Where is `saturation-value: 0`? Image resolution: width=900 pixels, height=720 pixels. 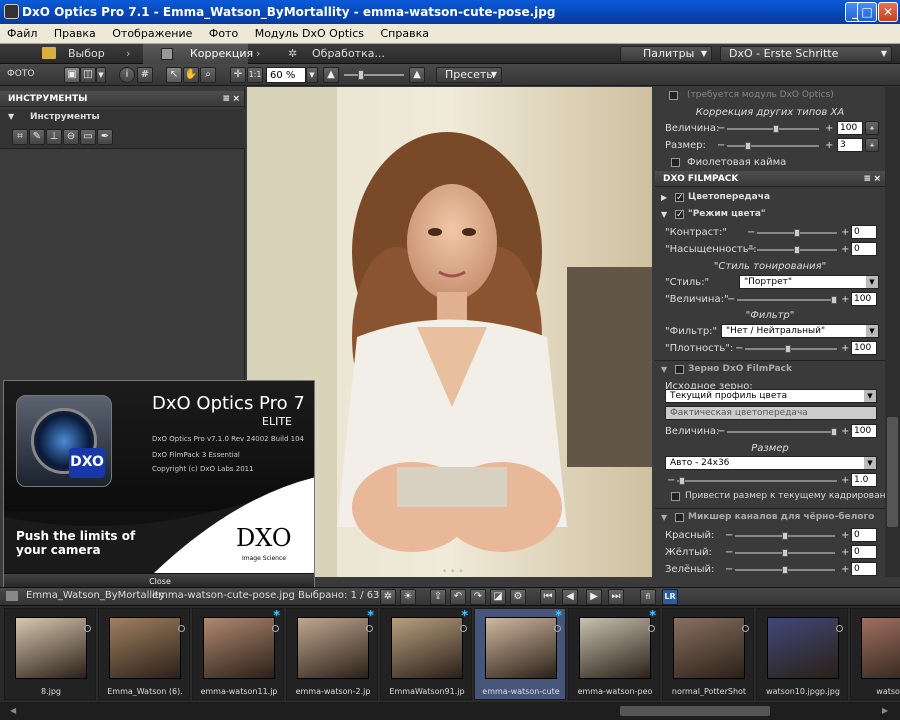
saturation-value: 0 is located at coordinates (864, 249).